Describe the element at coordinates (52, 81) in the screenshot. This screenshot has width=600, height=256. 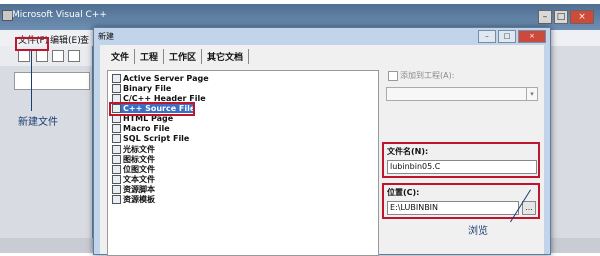
I see `class-combo` at that location.